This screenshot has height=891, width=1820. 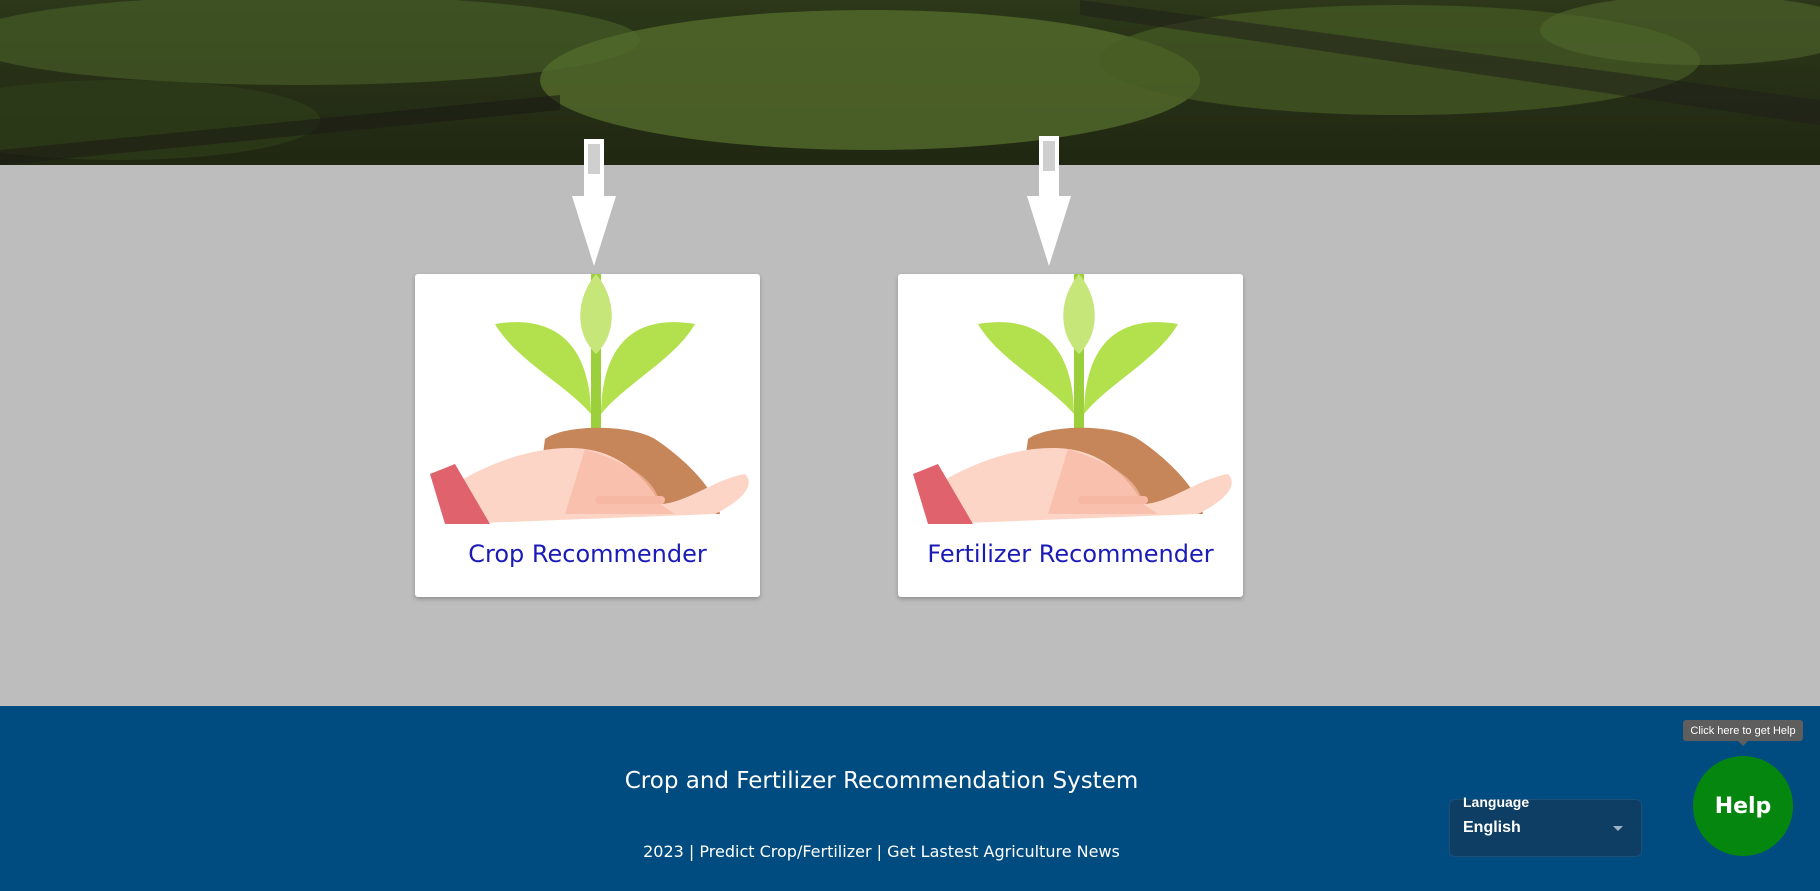 I want to click on card-title: Fertilizer Recommender, so click(x=1070, y=554).